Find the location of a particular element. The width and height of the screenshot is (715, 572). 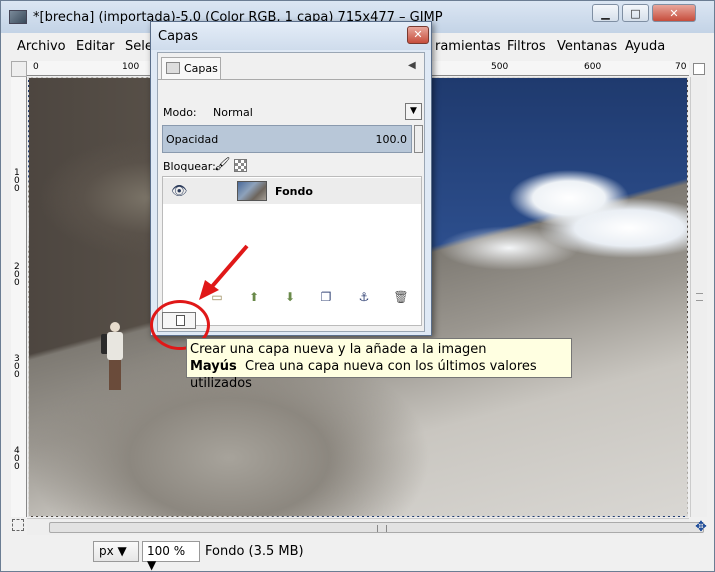

ruler-tick: 600 is located at coordinates (593, 67).